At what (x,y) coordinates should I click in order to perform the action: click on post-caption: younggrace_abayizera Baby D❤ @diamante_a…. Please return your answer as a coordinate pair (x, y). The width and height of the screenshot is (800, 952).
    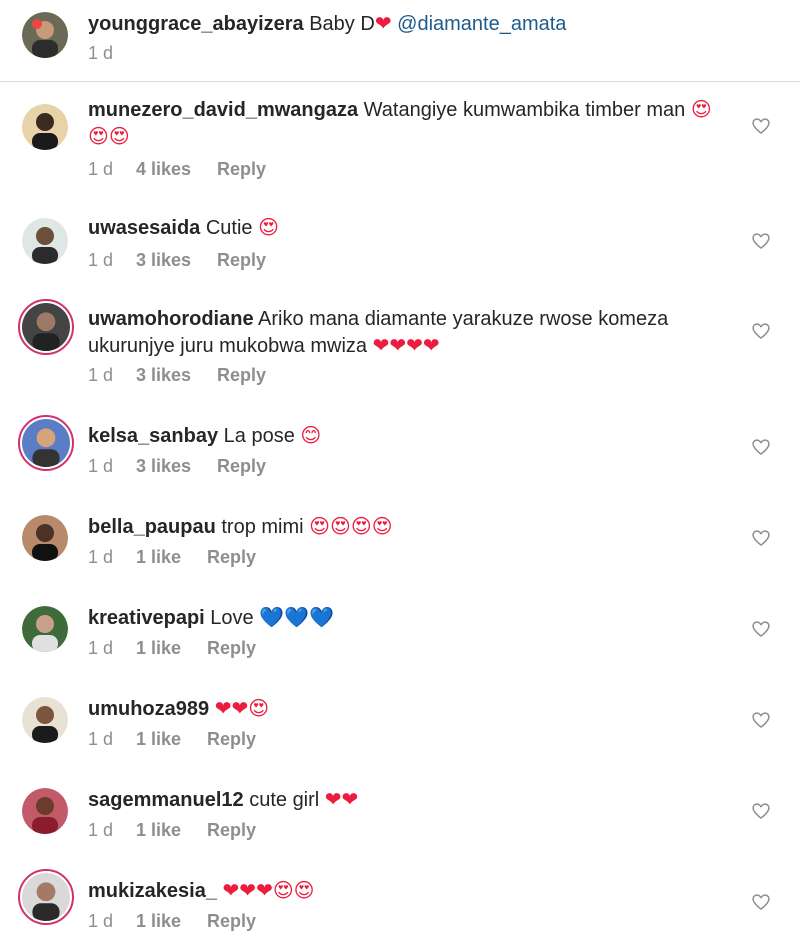
    Looking at the image, I should click on (400, 40).